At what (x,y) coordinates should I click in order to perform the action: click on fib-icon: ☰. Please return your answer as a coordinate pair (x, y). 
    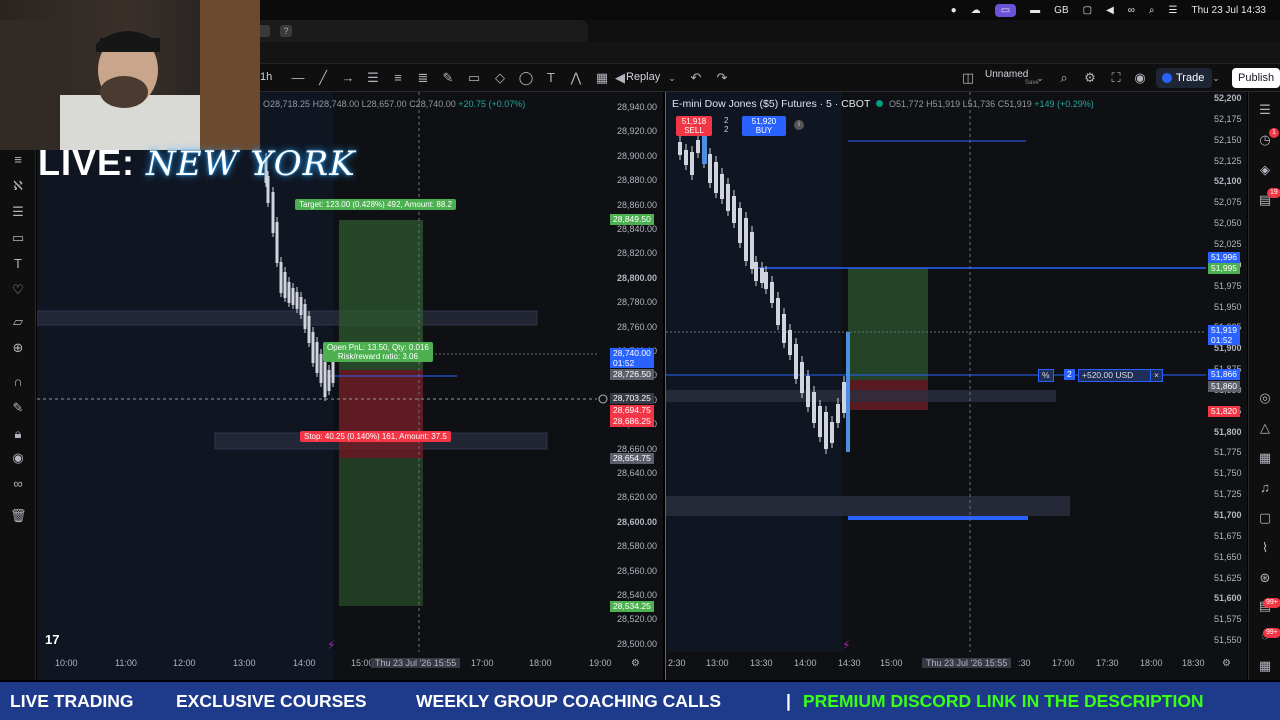
    Looking at the image, I should click on (373, 78).